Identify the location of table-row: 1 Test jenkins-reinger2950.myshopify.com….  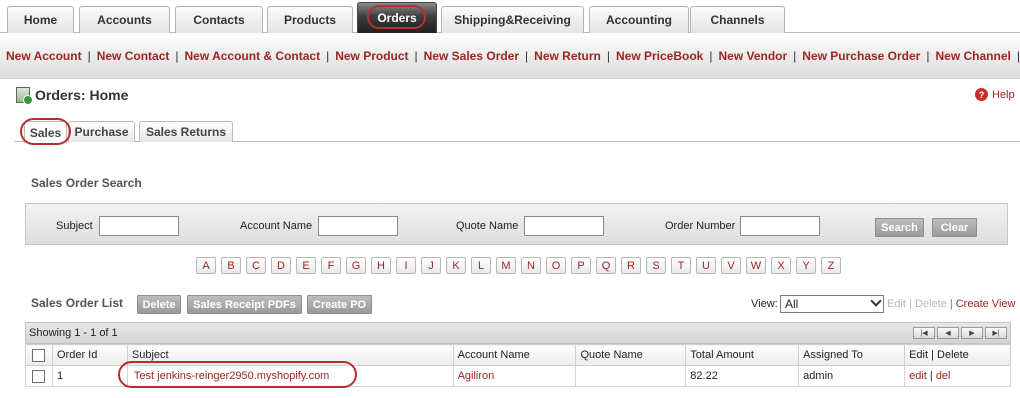
(518, 376).